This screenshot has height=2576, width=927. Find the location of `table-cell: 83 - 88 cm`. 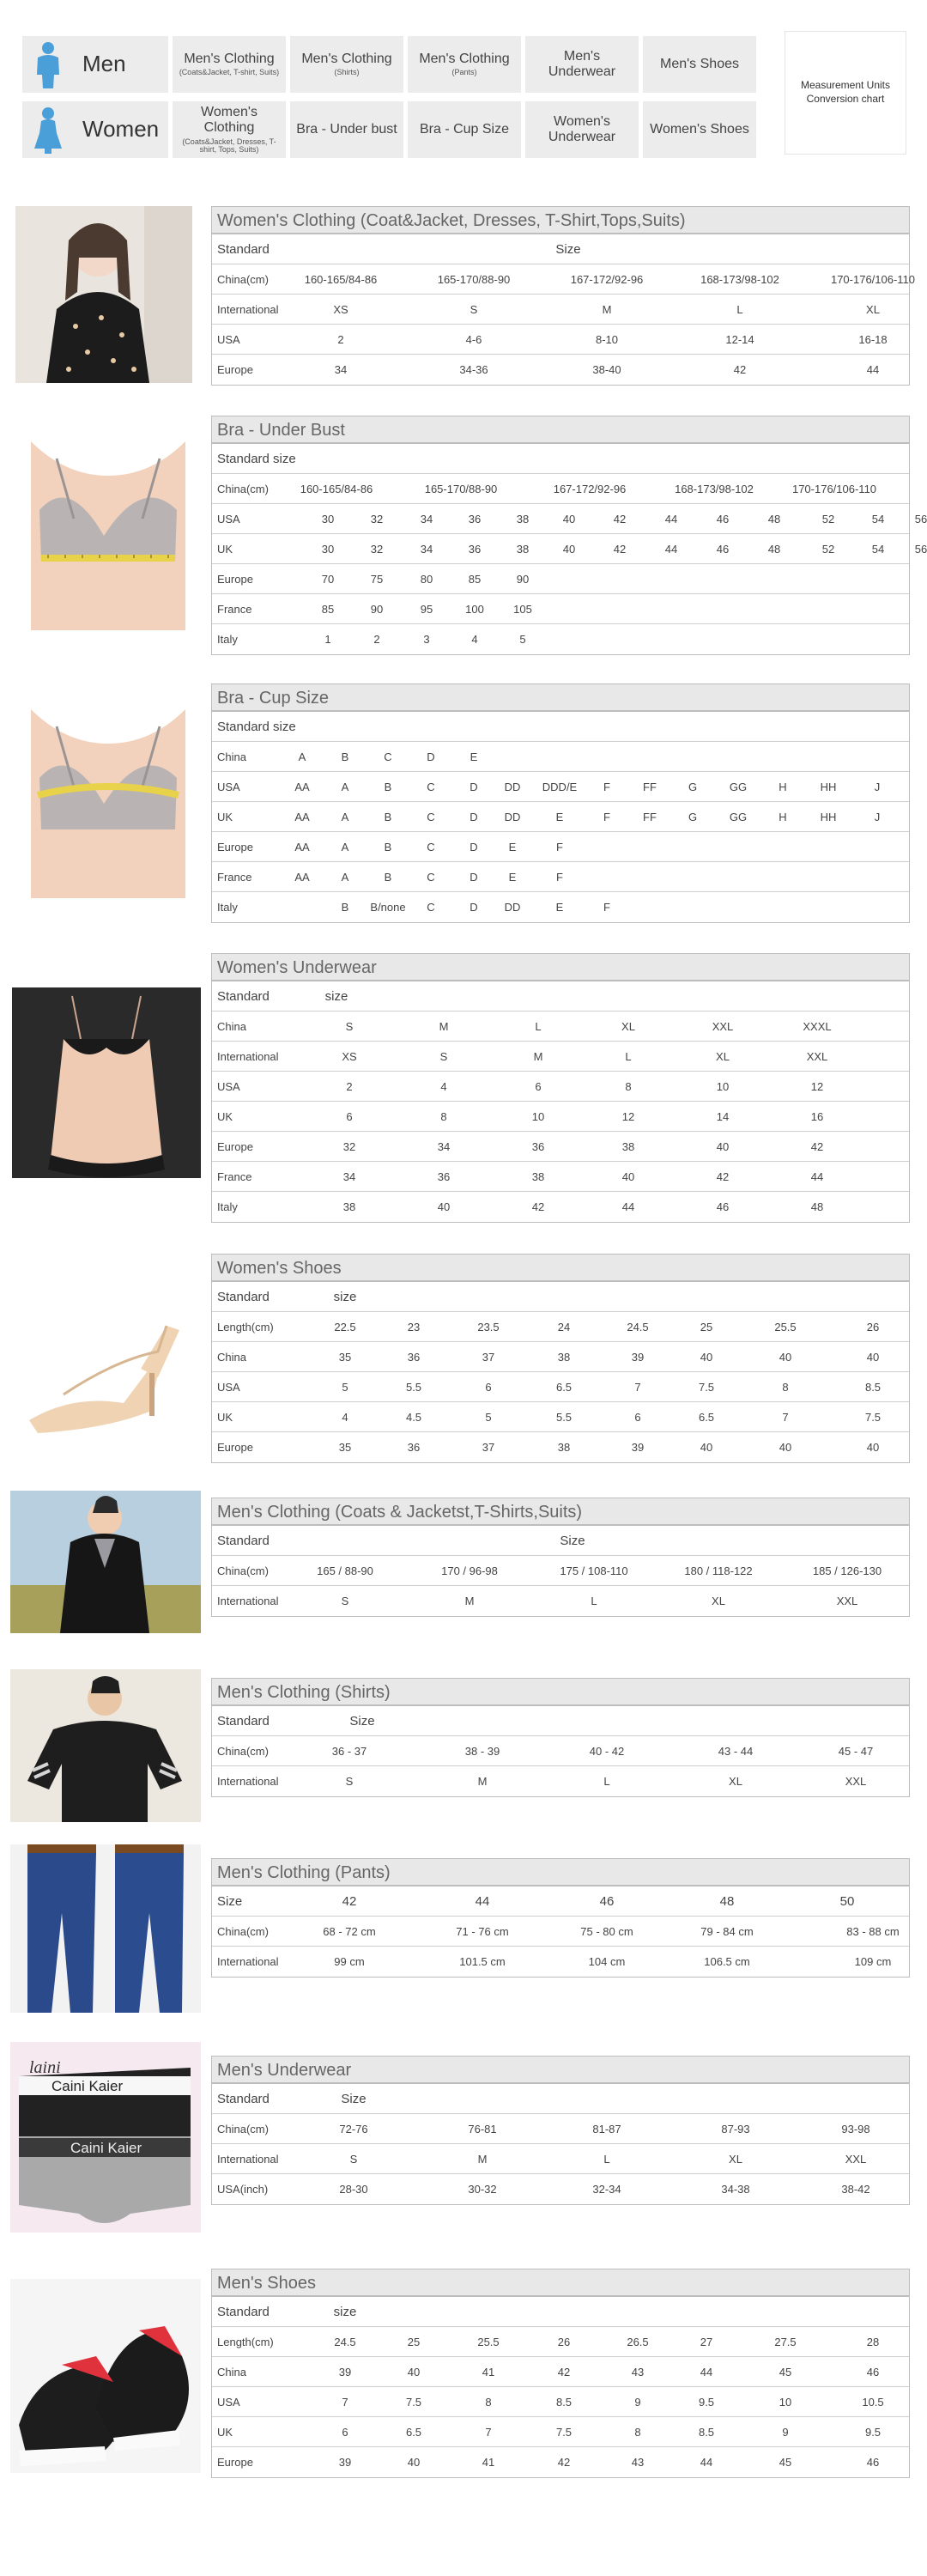

table-cell: 83 - 88 cm is located at coordinates (873, 1931).